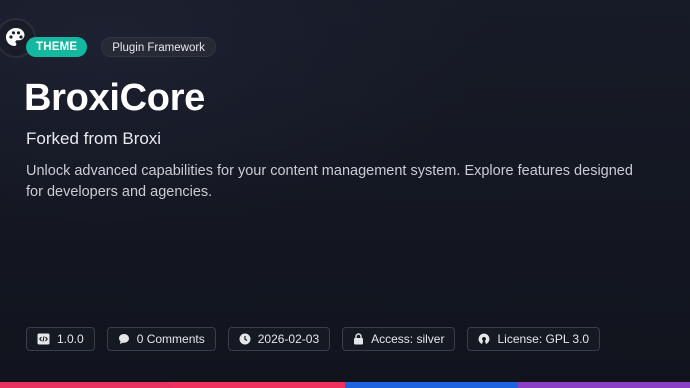  Describe the element at coordinates (115, 98) in the screenshot. I see `page-title: BroxiCore` at that location.